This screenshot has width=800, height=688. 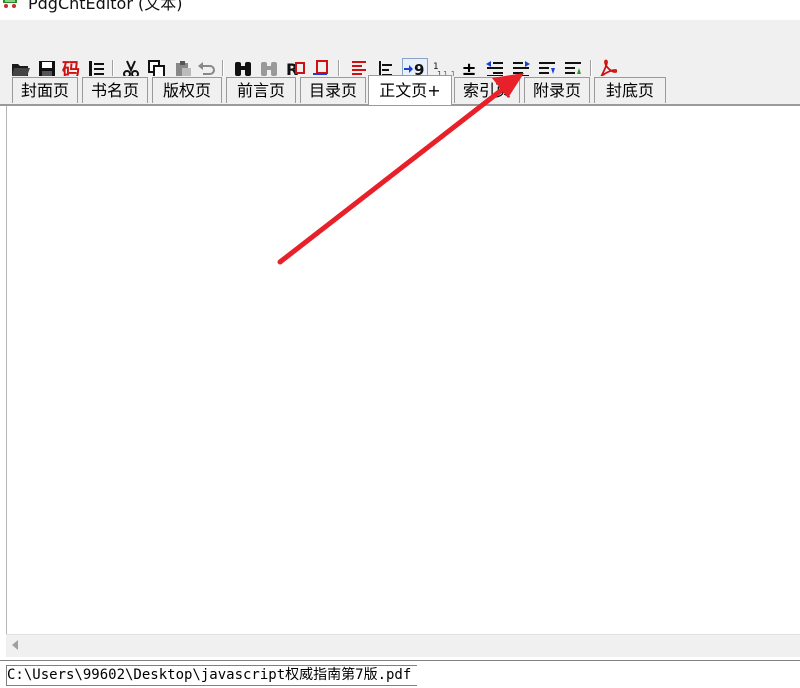 What do you see at coordinates (557, 90) in the screenshot?
I see `tab-appendix: 附录页` at bounding box center [557, 90].